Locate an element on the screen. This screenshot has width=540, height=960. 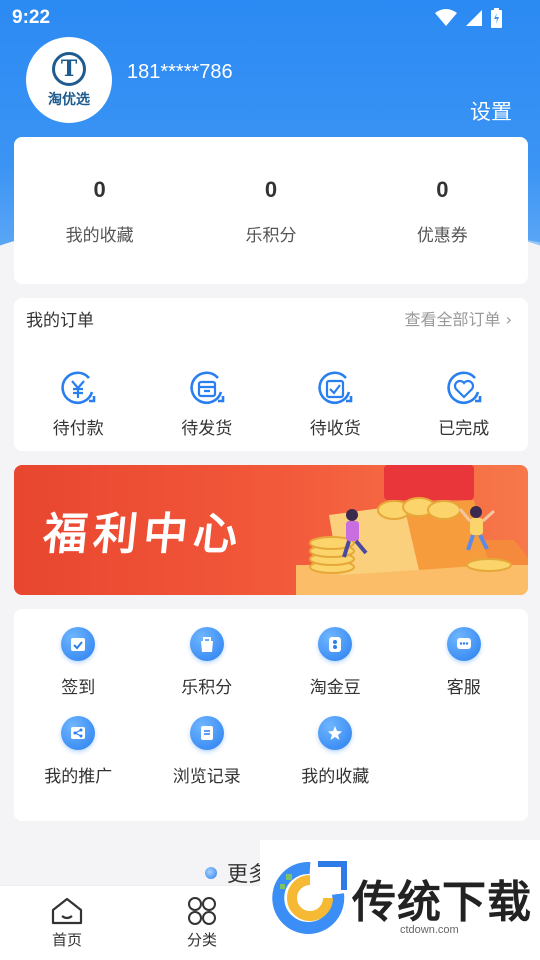
nav-label: 首页 is located at coordinates (66, 940).